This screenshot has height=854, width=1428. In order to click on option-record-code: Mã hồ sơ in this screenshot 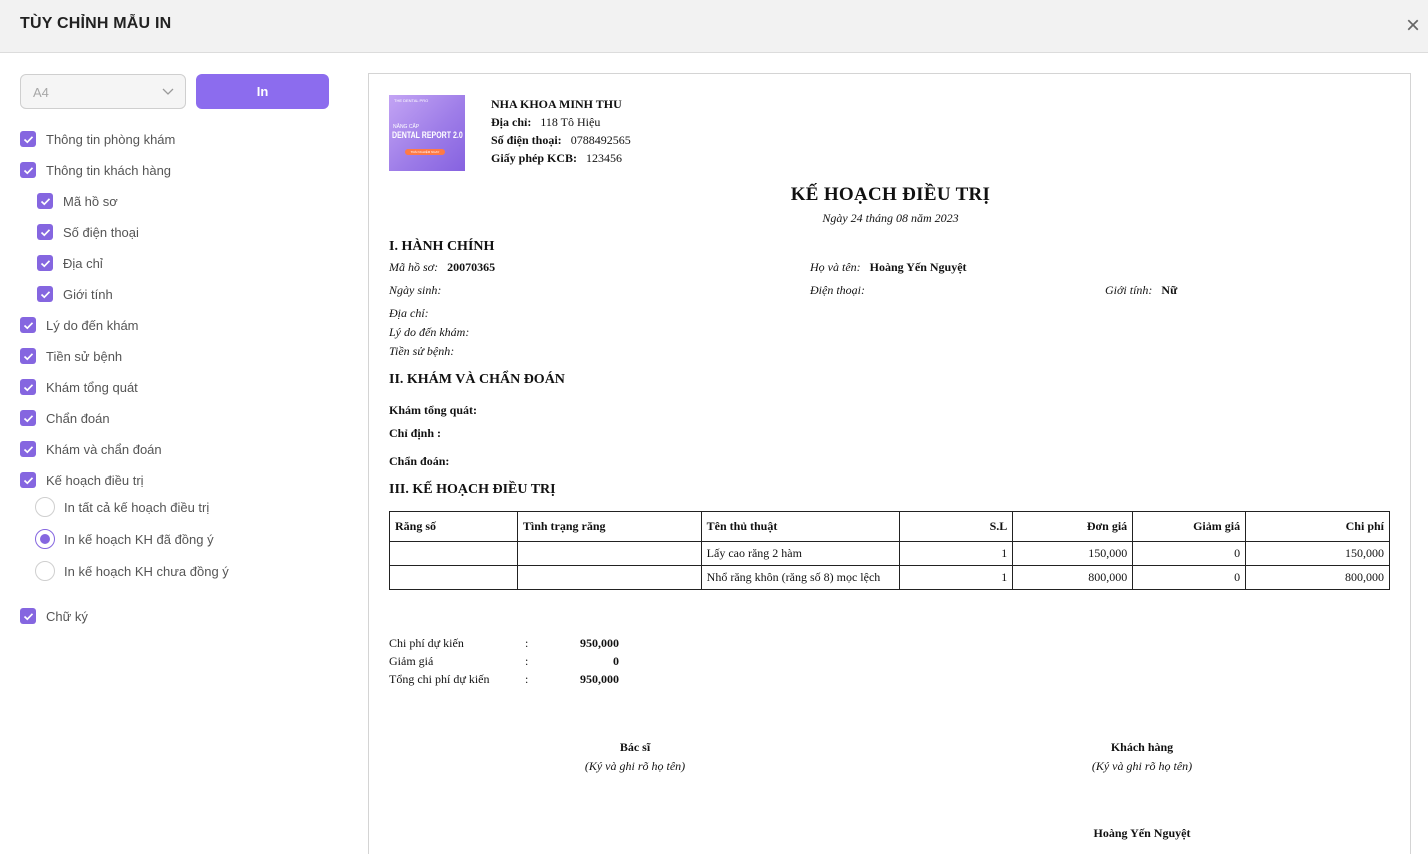, I will do `click(77, 201)`.